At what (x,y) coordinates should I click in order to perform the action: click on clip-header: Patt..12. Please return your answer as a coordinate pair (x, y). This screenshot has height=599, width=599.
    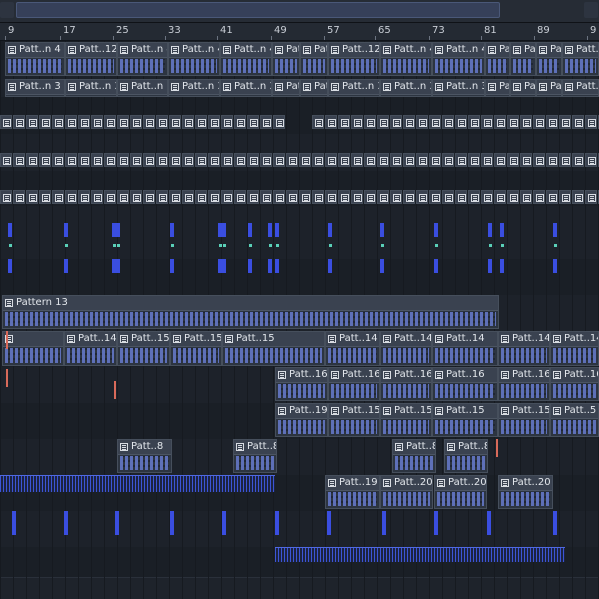
    Looking at the image, I should click on (354, 50).